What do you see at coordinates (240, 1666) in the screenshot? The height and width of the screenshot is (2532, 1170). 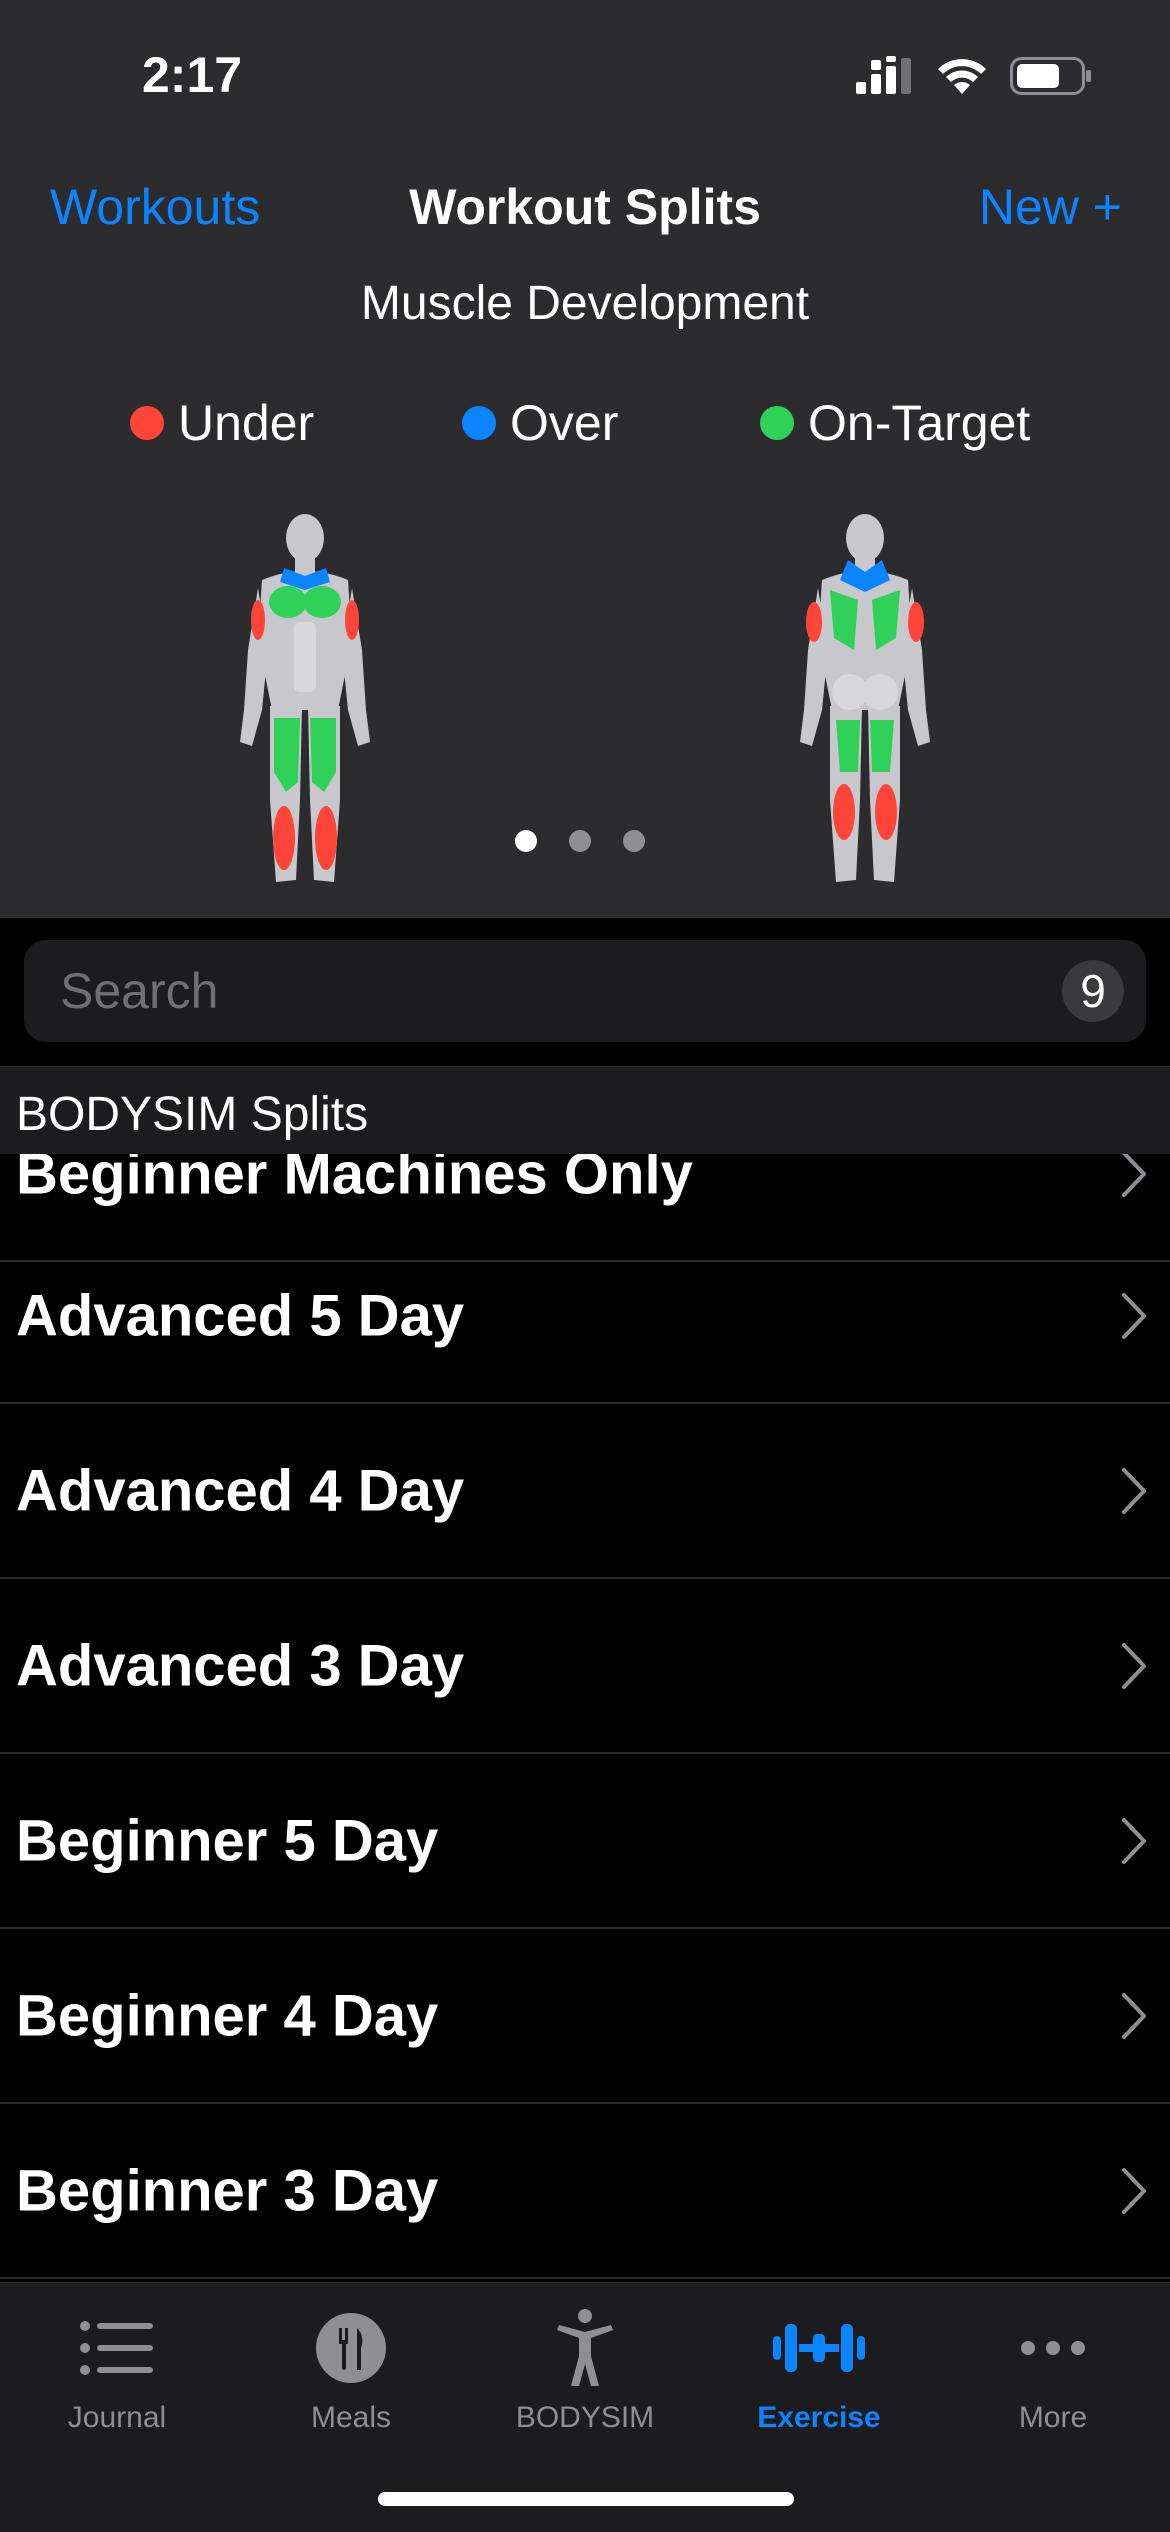 I see `list-item-label: Advanced 3 Day` at bounding box center [240, 1666].